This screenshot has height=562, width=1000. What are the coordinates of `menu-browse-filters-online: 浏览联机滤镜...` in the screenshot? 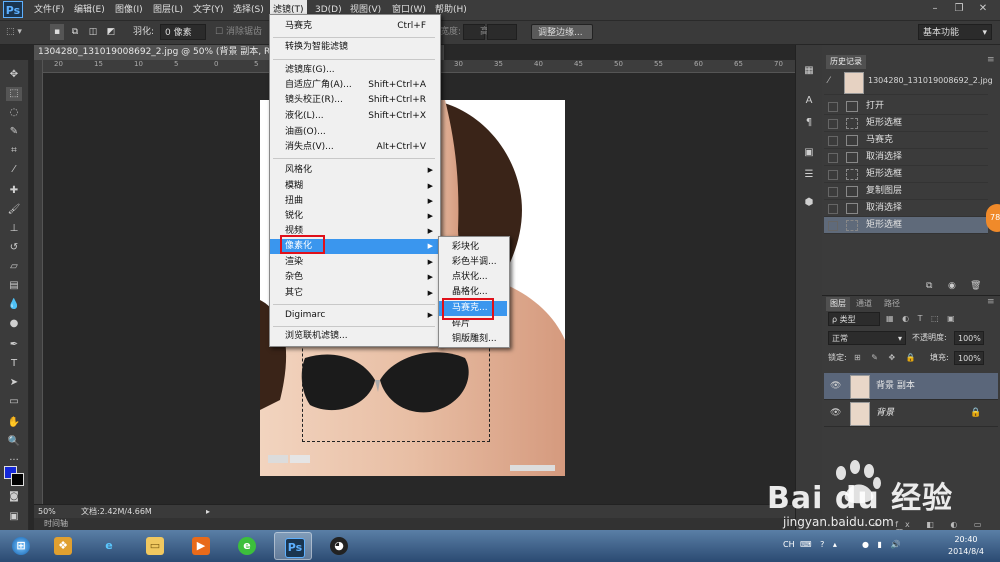 It's located at (354, 336).